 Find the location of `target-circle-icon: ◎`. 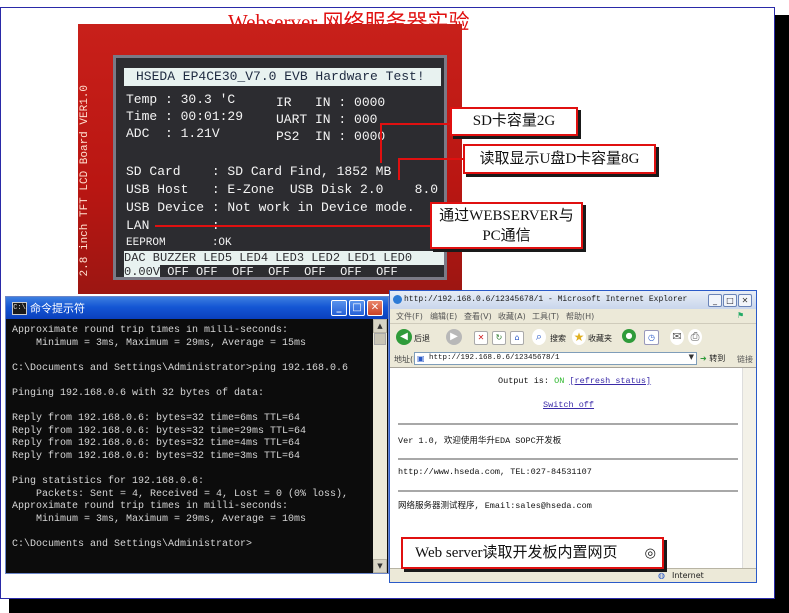

target-circle-icon: ◎ is located at coordinates (650, 552).